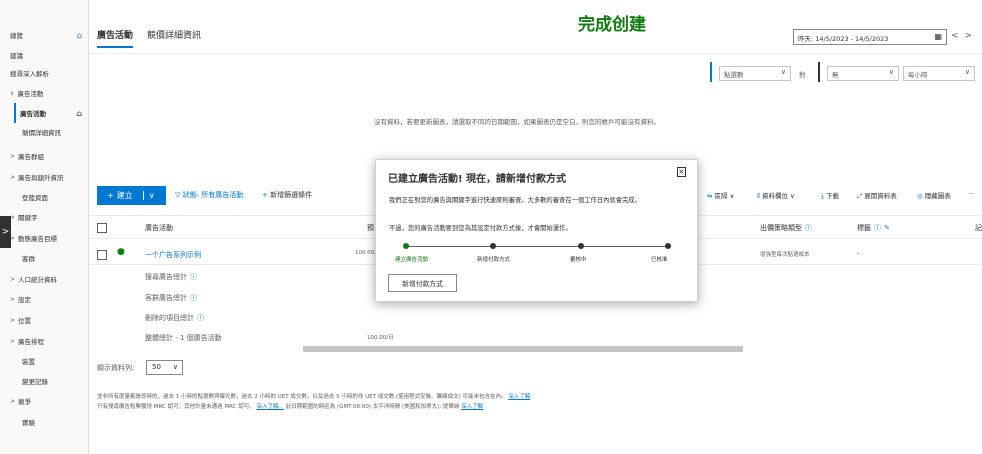  What do you see at coordinates (858, 254) in the screenshot?
I see `labels-value: -` at bounding box center [858, 254].